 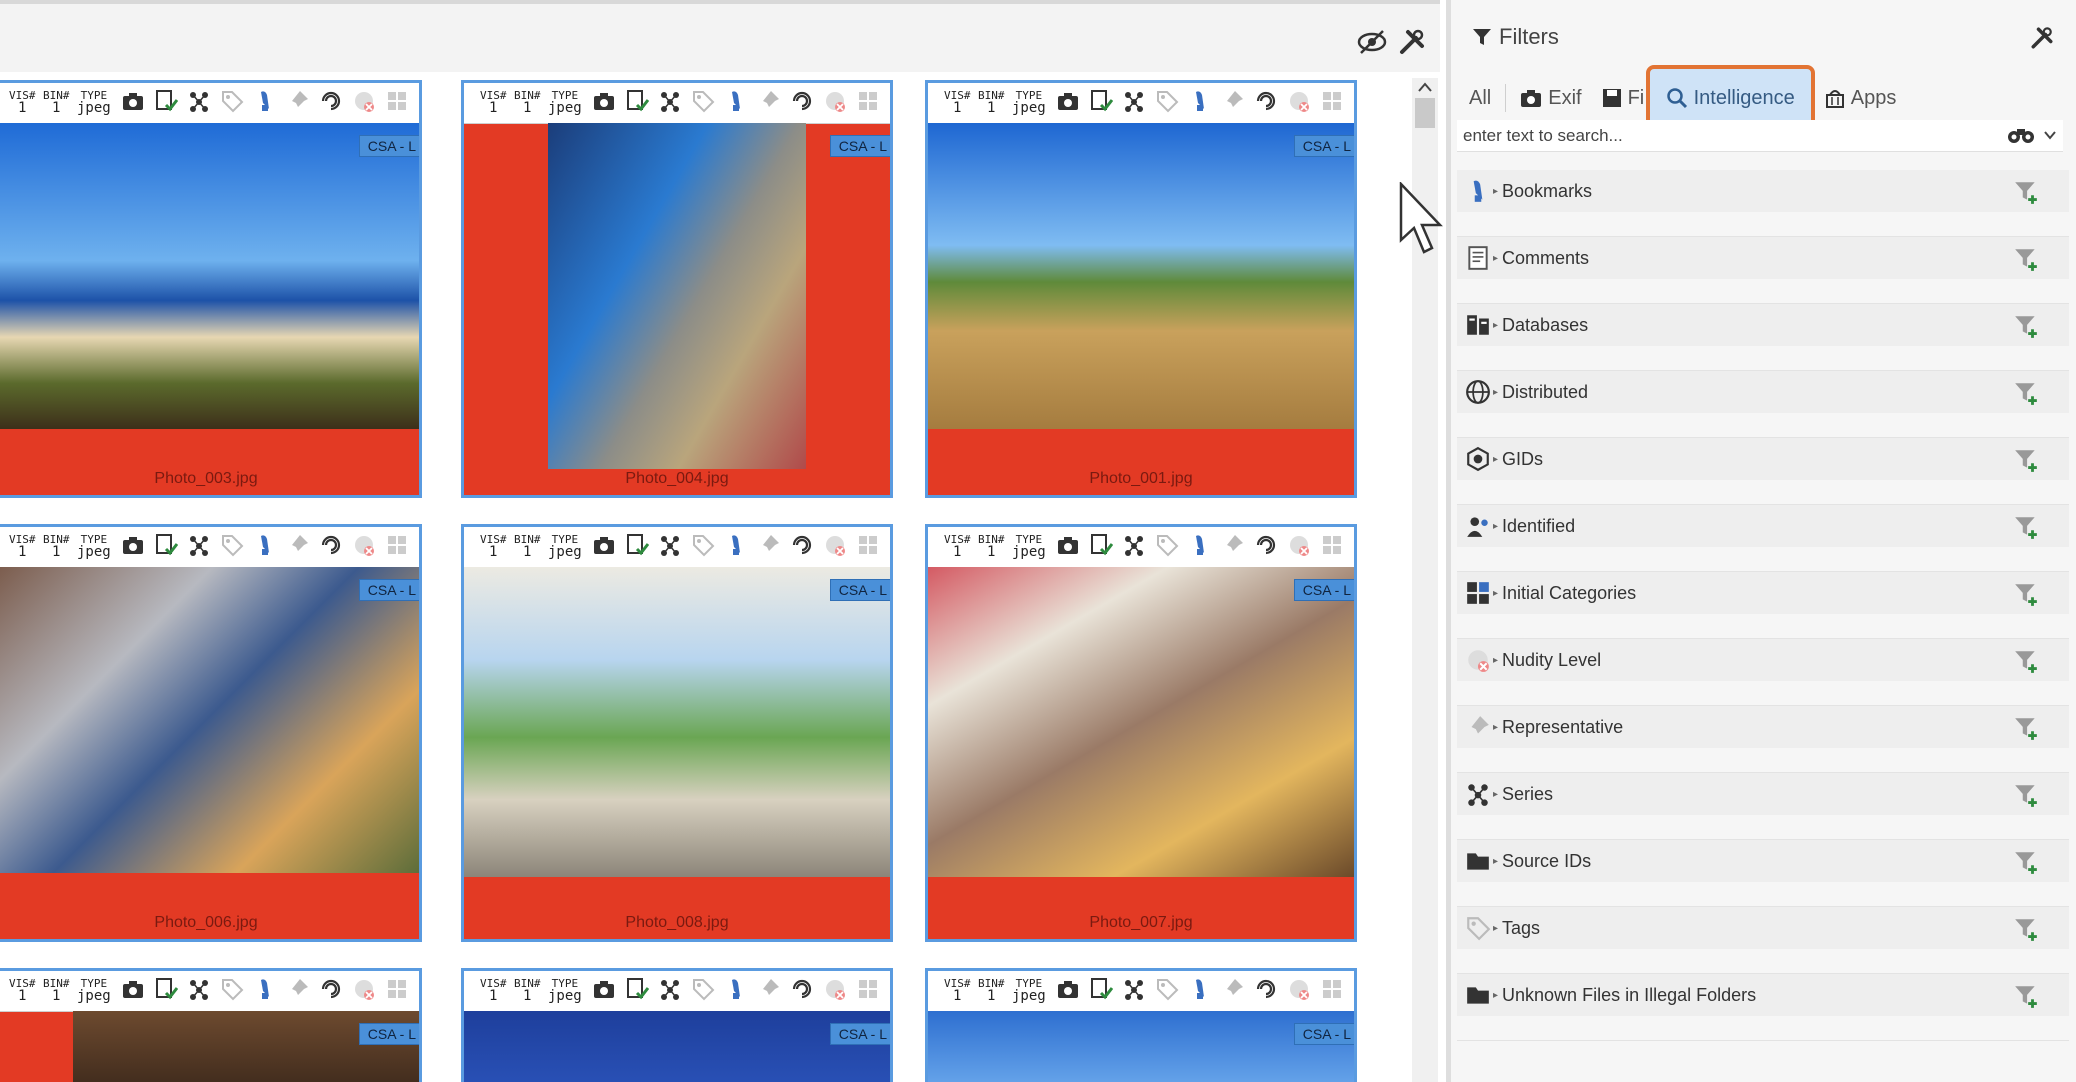 What do you see at coordinates (1412, 42) in the screenshot?
I see `tools-icon` at bounding box center [1412, 42].